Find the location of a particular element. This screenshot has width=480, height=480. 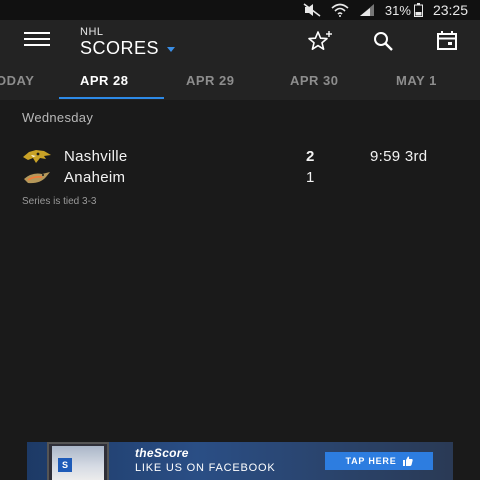

wifi-icon is located at coordinates (340, 10).